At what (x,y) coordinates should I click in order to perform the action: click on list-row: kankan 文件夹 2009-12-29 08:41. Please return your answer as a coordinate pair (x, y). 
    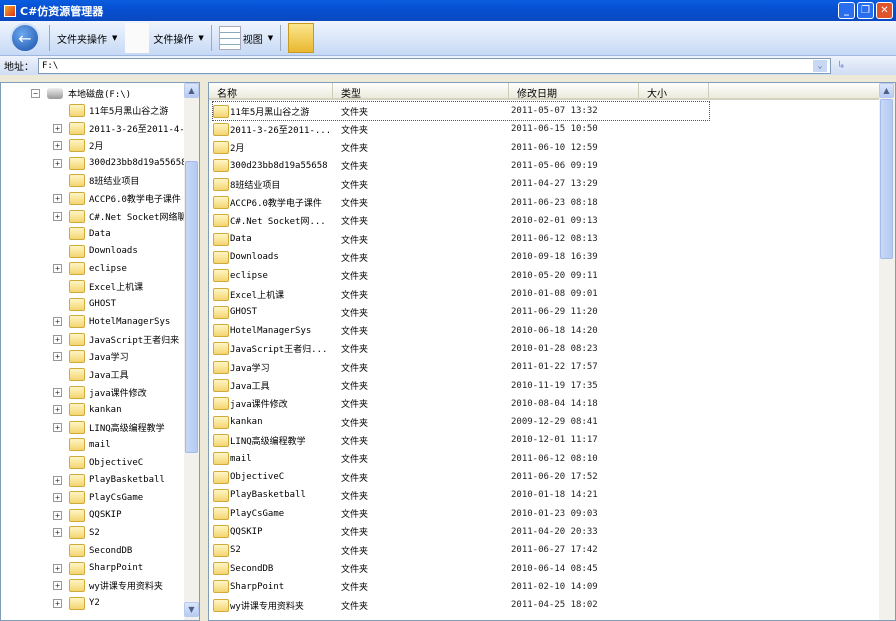
    Looking at the image, I should click on (427, 422).